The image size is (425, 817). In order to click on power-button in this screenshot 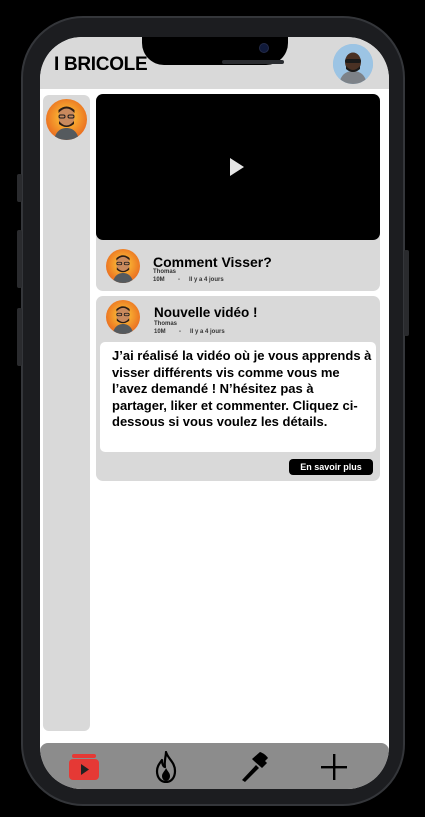, I will do `click(406, 293)`.